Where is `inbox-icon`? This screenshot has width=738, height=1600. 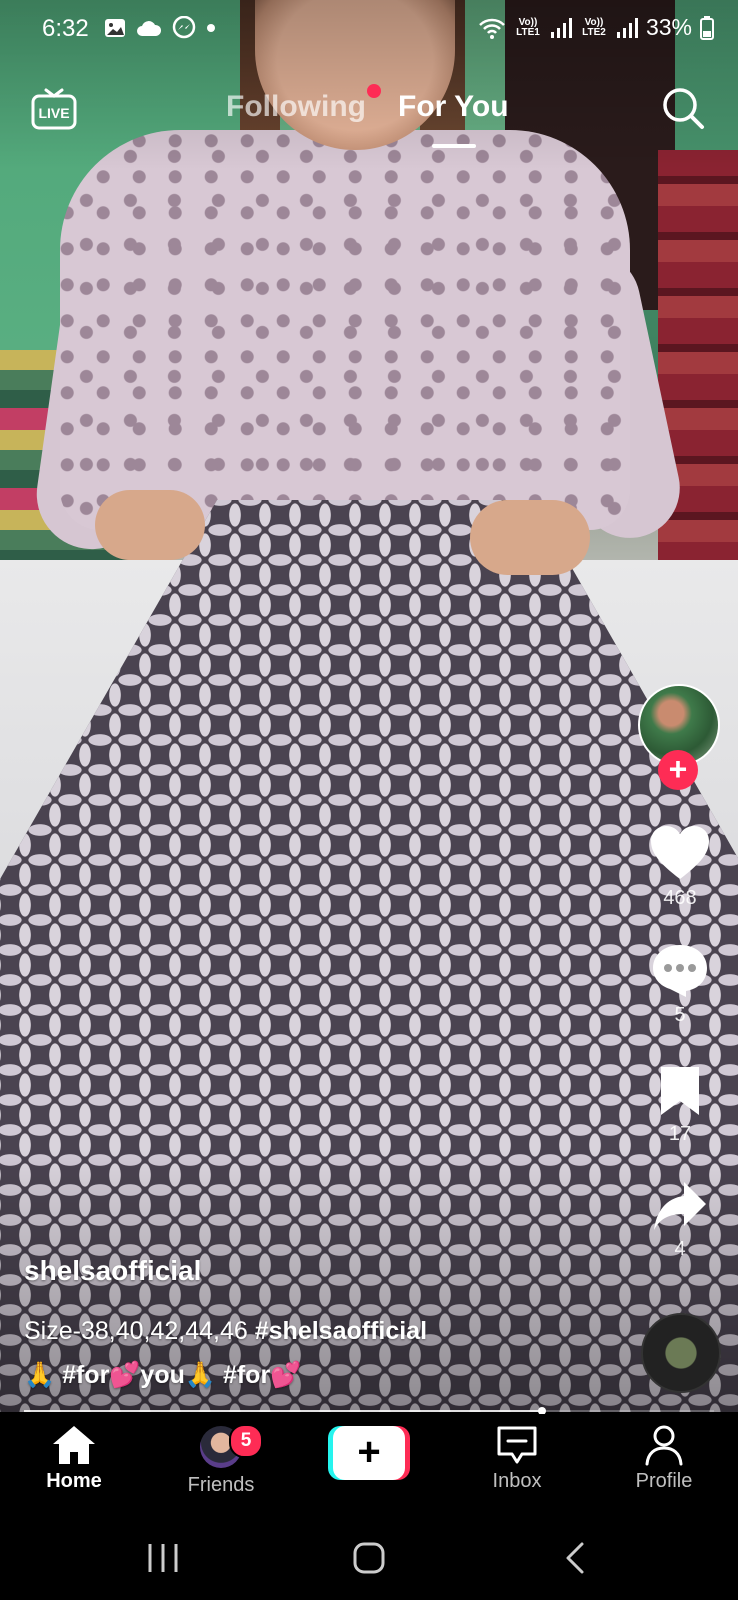
inbox-icon is located at coordinates (517, 1445).